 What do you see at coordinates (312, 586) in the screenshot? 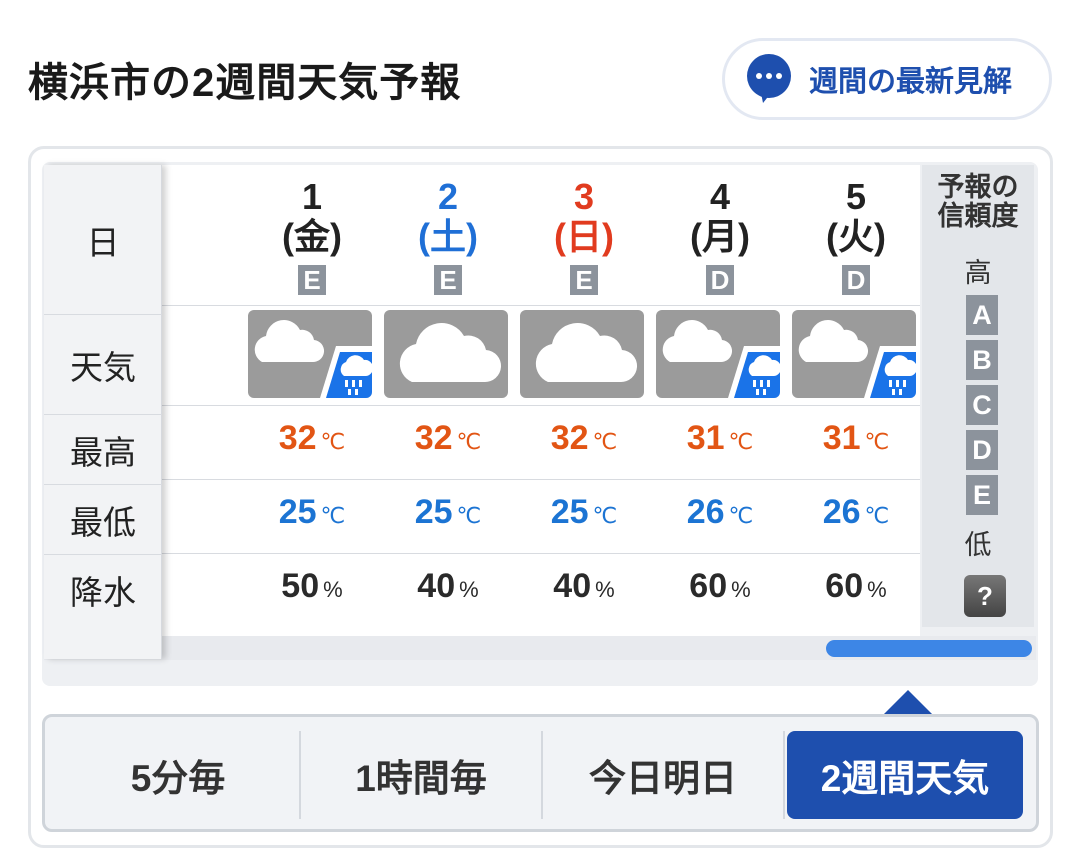
I see `precip-chance: 50%` at bounding box center [312, 586].